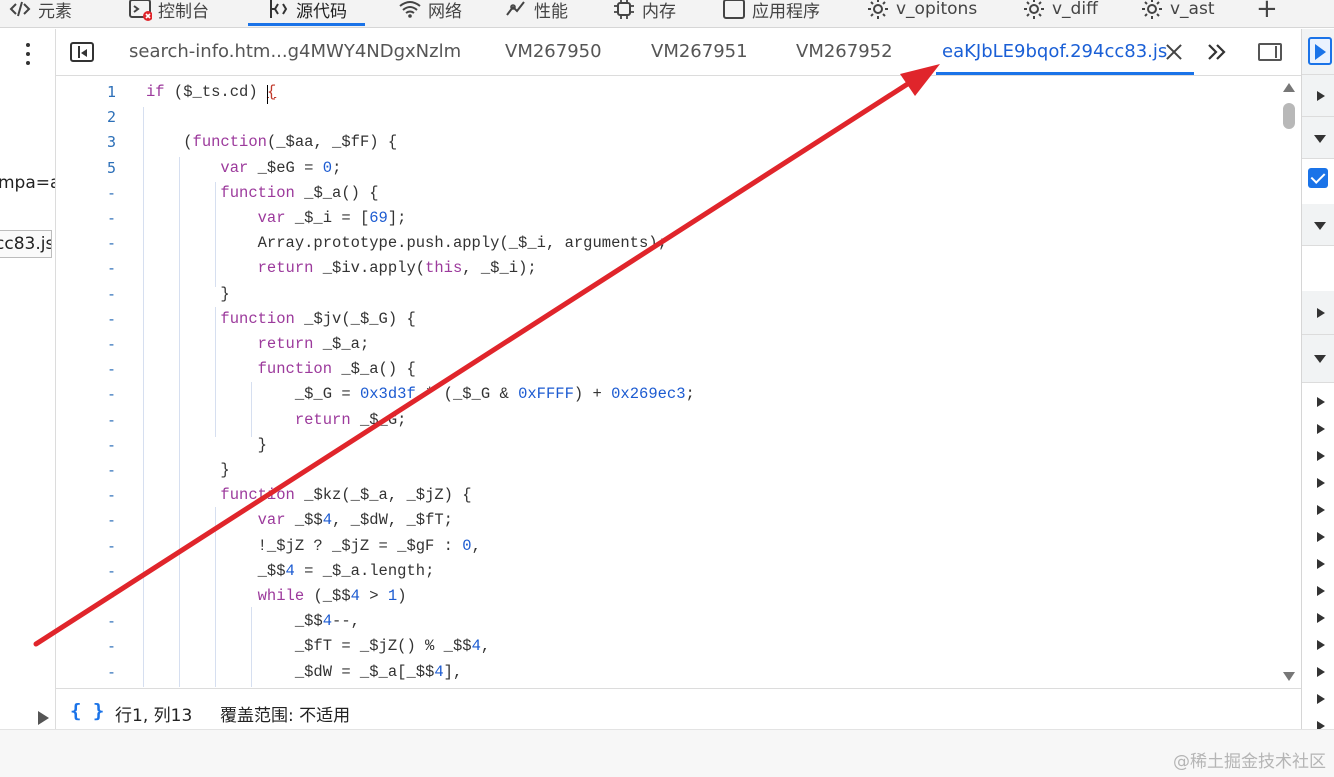 This screenshot has width=1334, height=777. I want to click on toggle-debugger-icon, so click(1270, 52).